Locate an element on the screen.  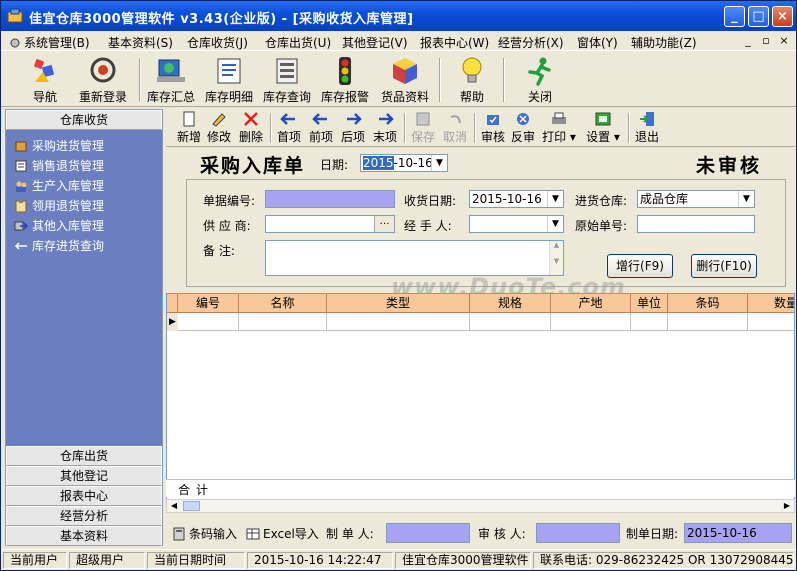
traffic-light-icon is located at coordinates (345, 71).